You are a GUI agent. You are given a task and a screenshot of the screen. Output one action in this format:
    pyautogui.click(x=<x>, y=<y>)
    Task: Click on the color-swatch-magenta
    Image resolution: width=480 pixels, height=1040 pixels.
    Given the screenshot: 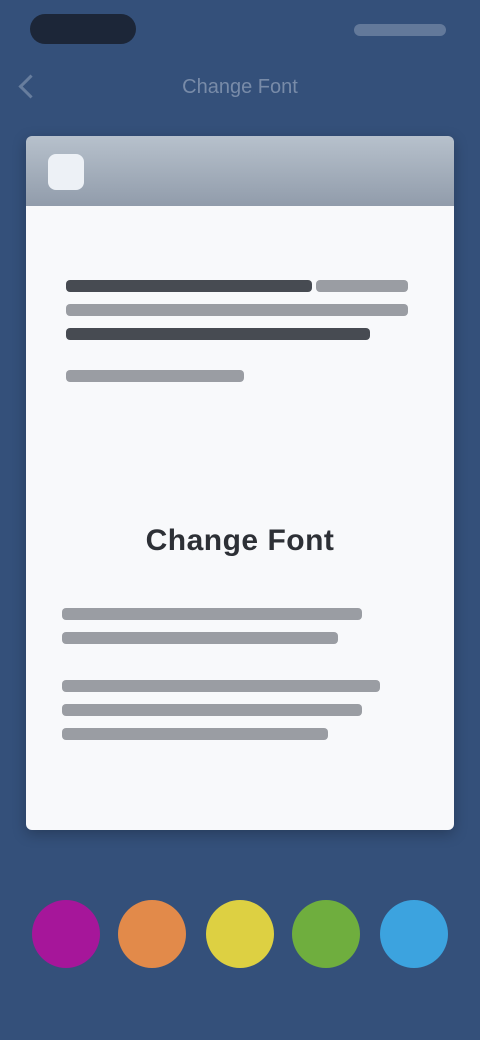 What is the action you would take?
    pyautogui.click(x=66, y=934)
    